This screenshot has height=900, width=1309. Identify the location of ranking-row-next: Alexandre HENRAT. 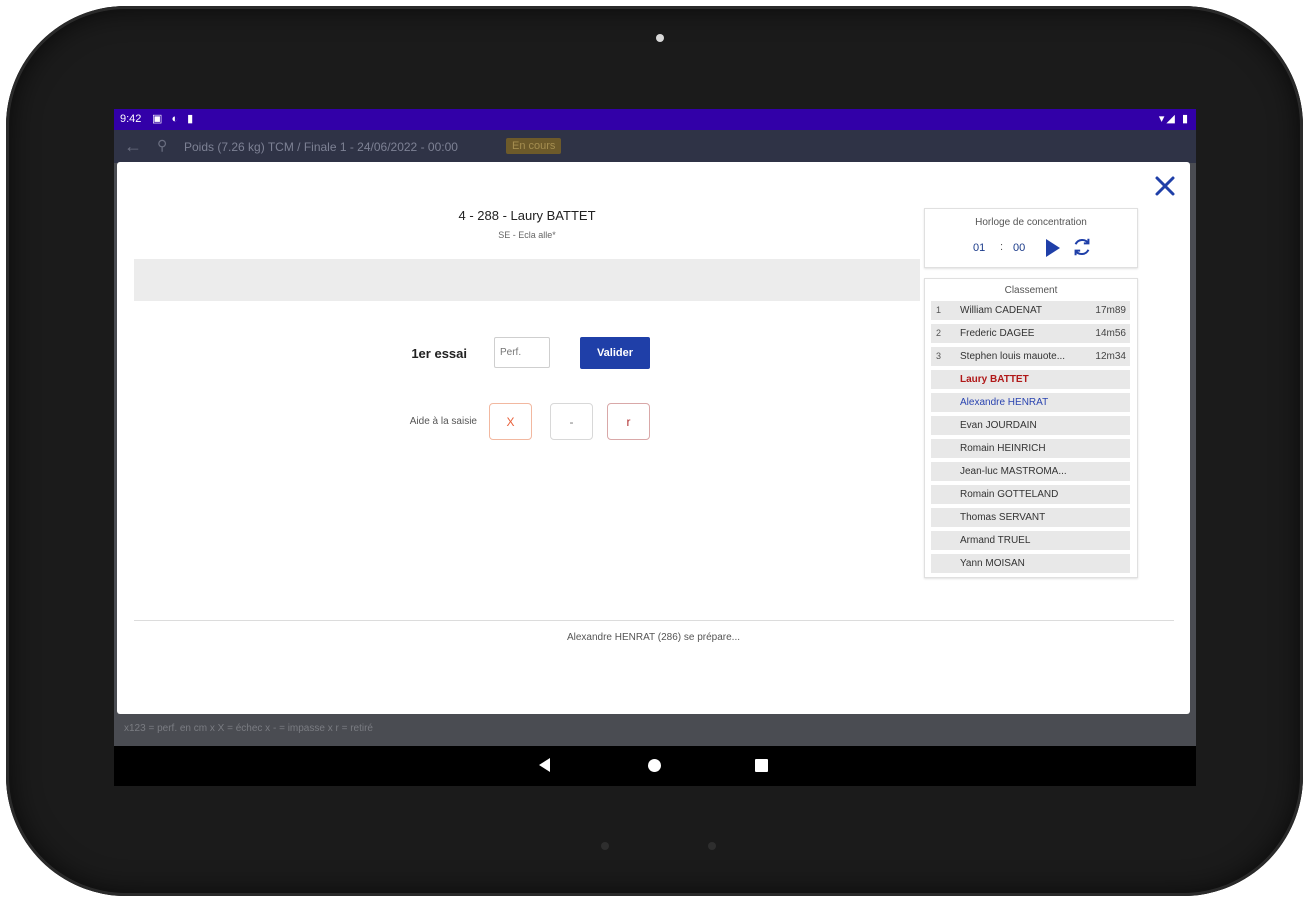
(1030, 402).